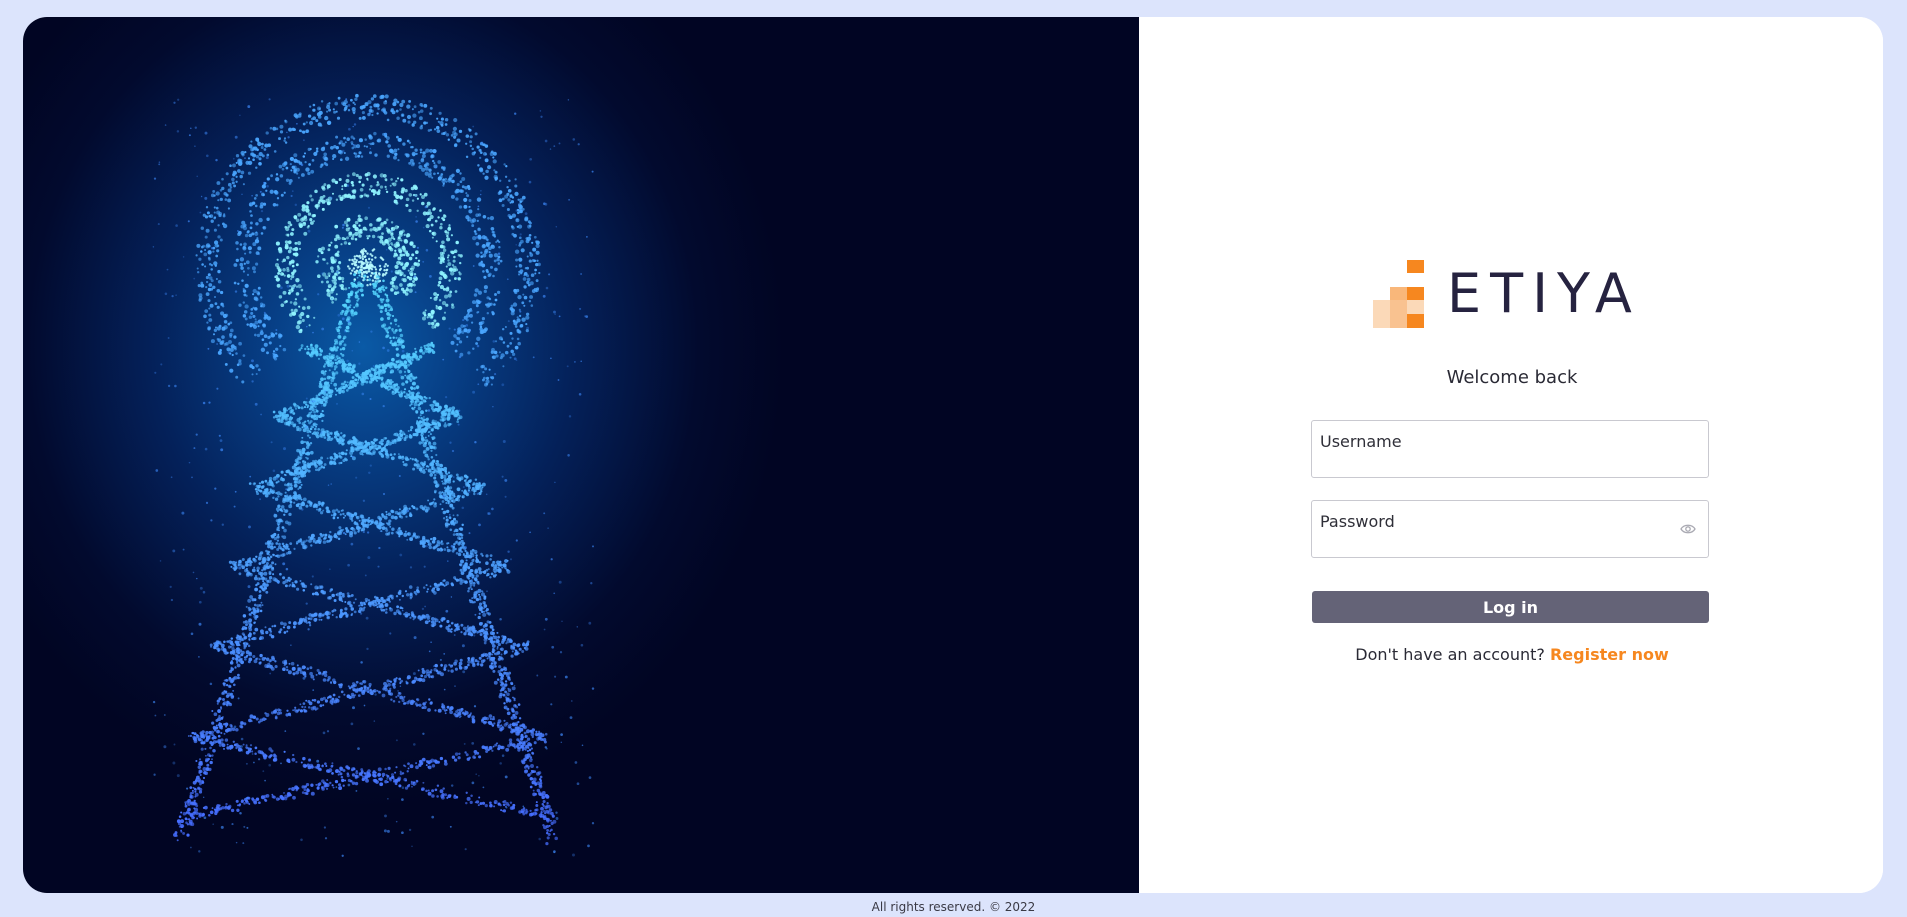 Image resolution: width=1907 pixels, height=917 pixels. Describe the element at coordinates (1688, 529) in the screenshot. I see `eye-icon` at that location.